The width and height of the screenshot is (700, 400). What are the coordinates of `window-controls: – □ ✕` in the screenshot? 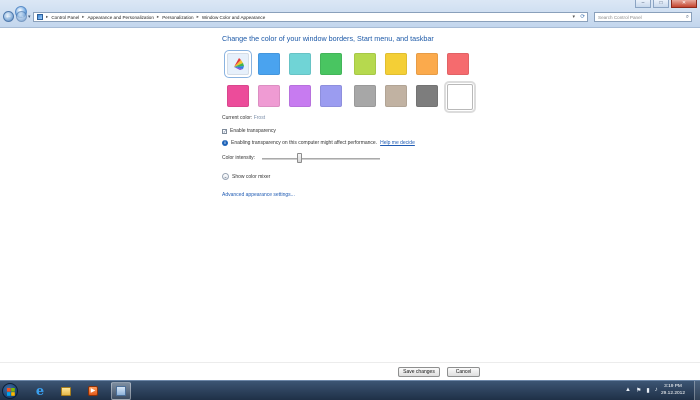 It's located at (666, 4).